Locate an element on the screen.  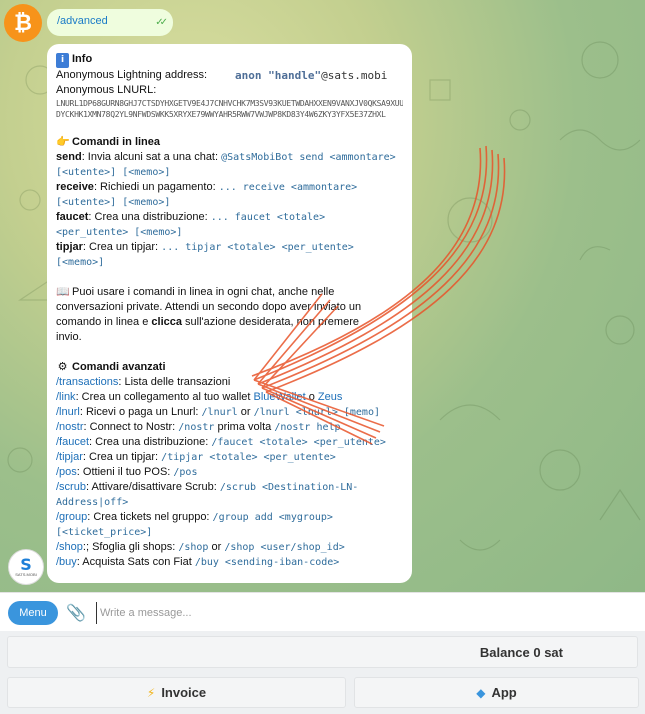
invoice-button: ⚡ Invoice is located at coordinates (176, 692).